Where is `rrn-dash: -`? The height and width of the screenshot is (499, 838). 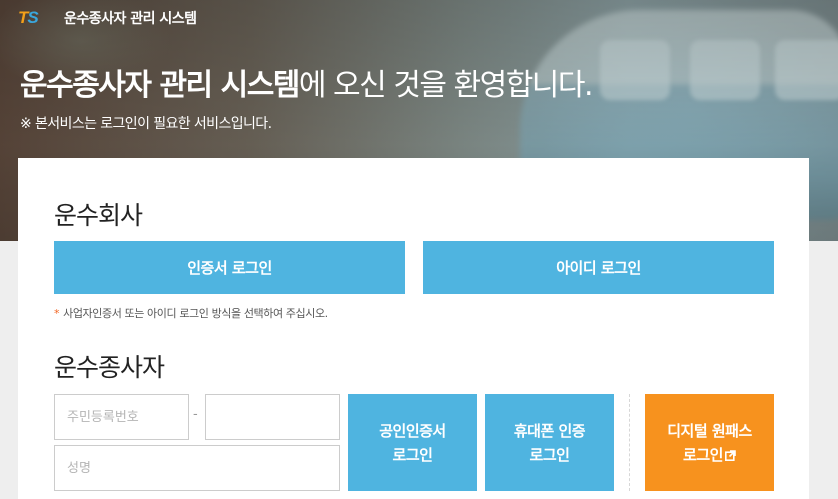 rrn-dash: - is located at coordinates (195, 414).